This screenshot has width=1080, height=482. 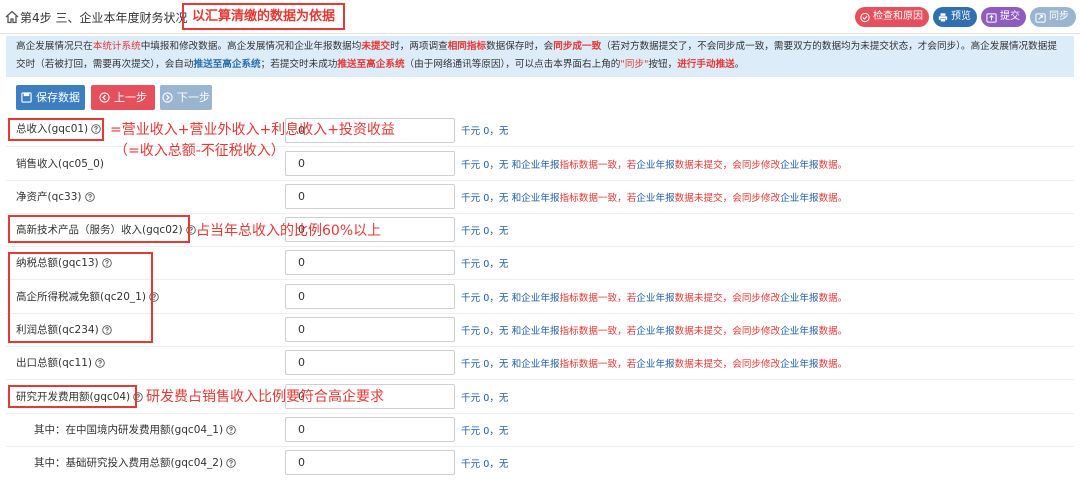 I want to click on next-step-button: 下一步, so click(x=186, y=97).